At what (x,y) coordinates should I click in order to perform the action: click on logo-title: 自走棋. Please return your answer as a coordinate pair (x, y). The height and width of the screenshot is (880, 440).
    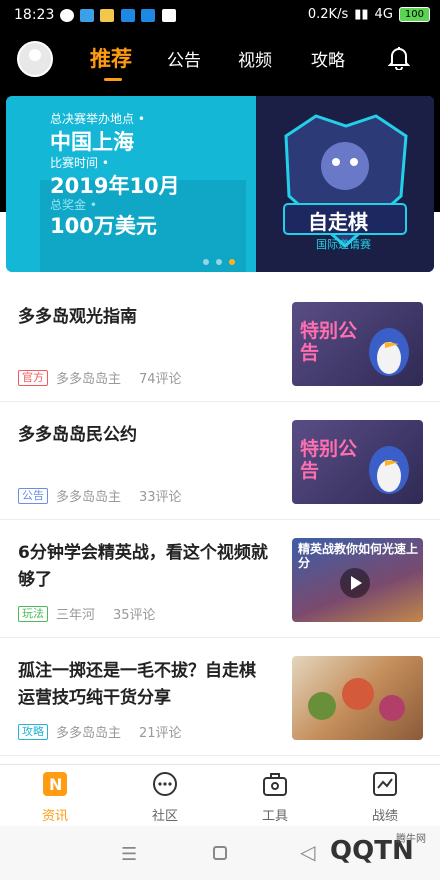
    Looking at the image, I should click on (338, 222).